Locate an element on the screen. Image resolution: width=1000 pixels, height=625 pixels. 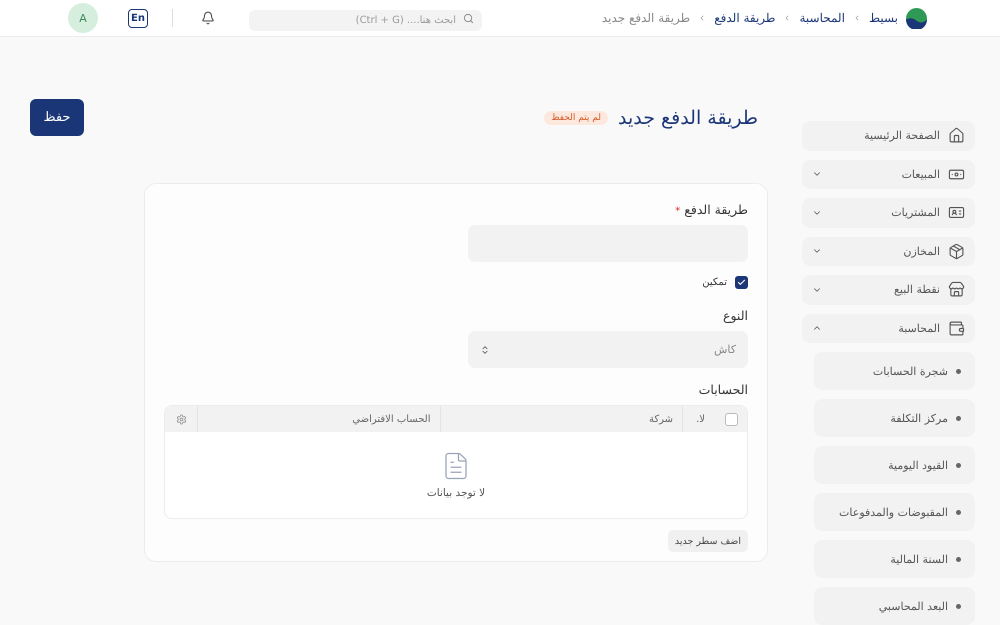
notification-bell-icon is located at coordinates (208, 18).